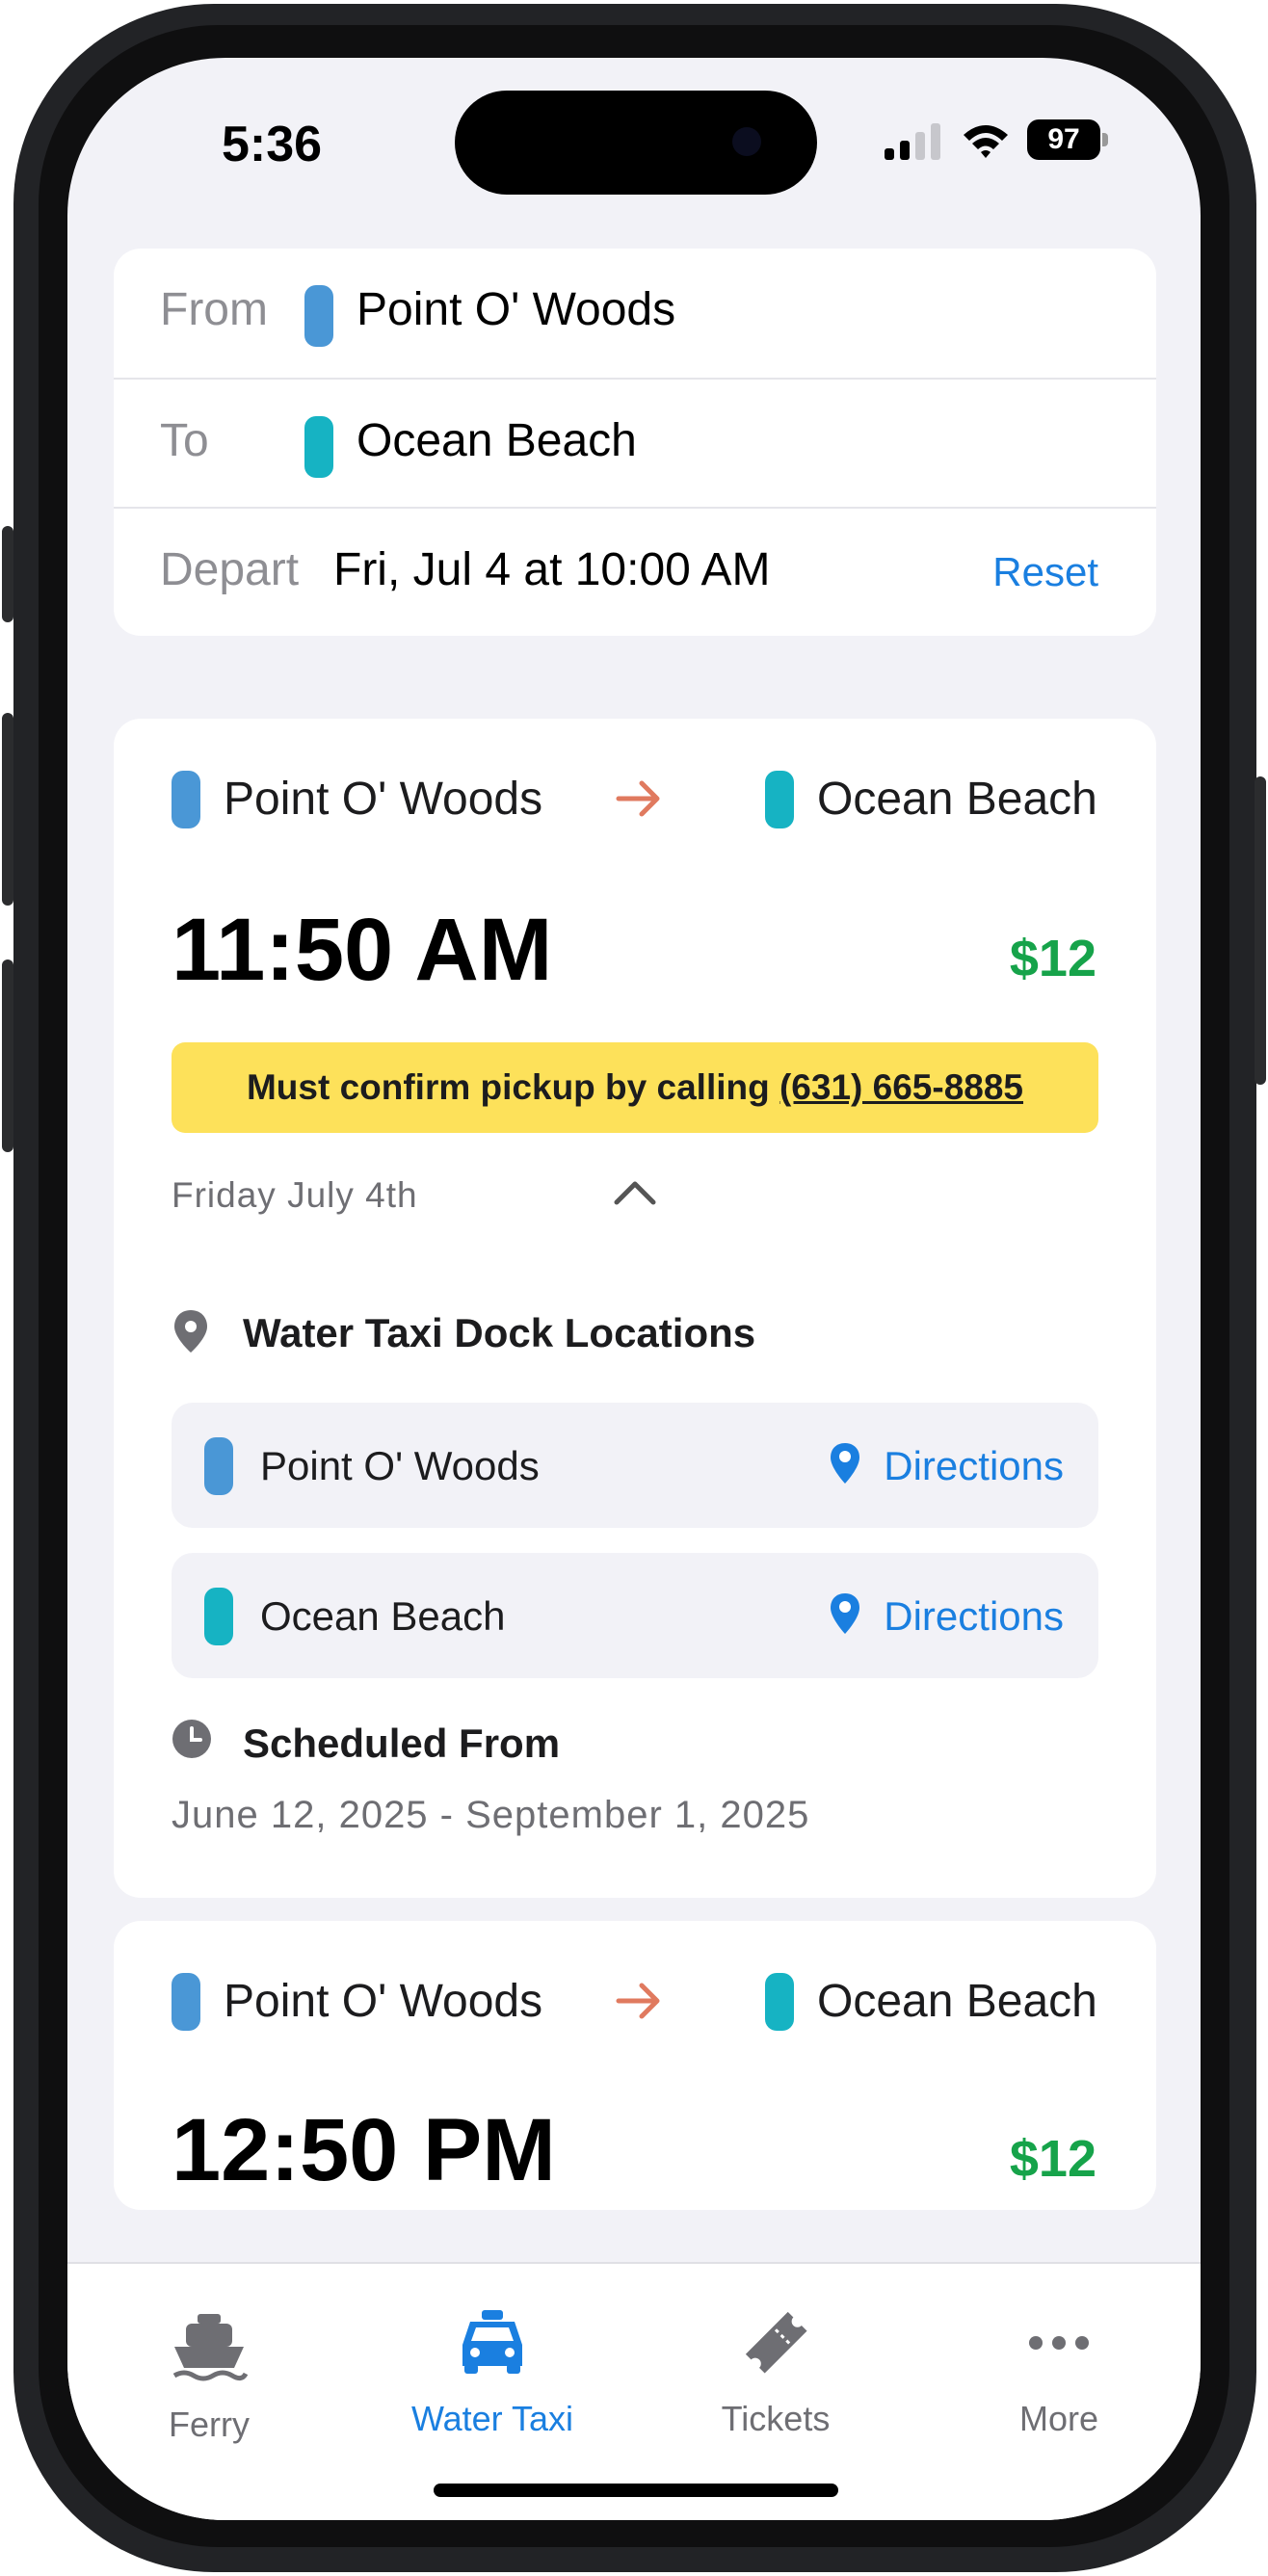 The width and height of the screenshot is (1268, 2576). What do you see at coordinates (272, 144) in the screenshot?
I see `status-time: 5:36` at bounding box center [272, 144].